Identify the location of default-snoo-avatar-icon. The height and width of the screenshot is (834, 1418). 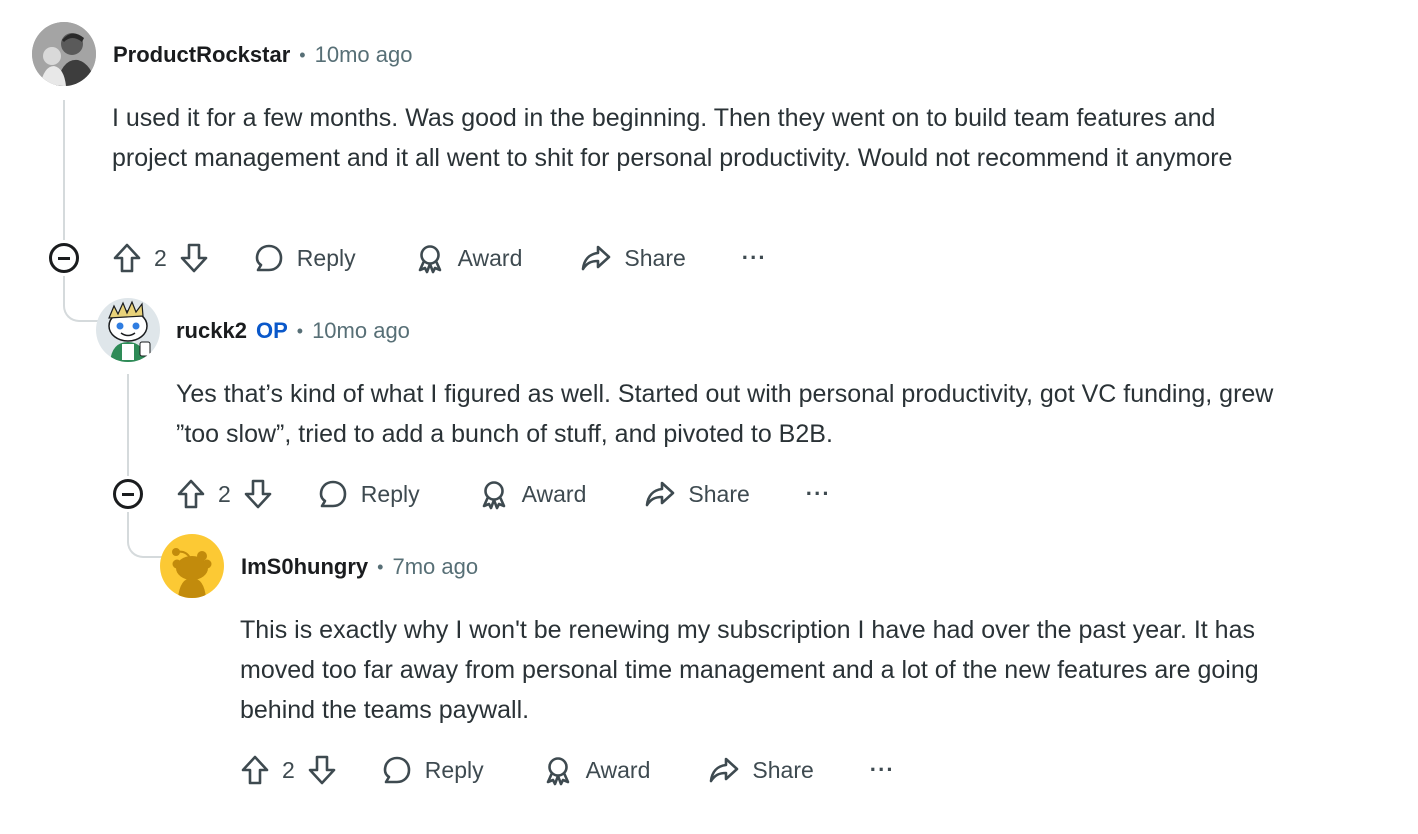
(192, 566).